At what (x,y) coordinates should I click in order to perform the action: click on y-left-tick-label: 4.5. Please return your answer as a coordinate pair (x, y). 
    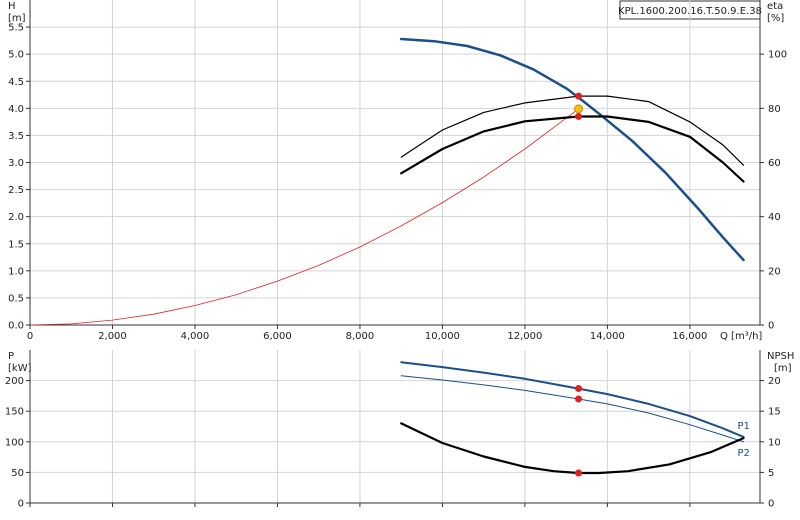
    Looking at the image, I should click on (16, 82).